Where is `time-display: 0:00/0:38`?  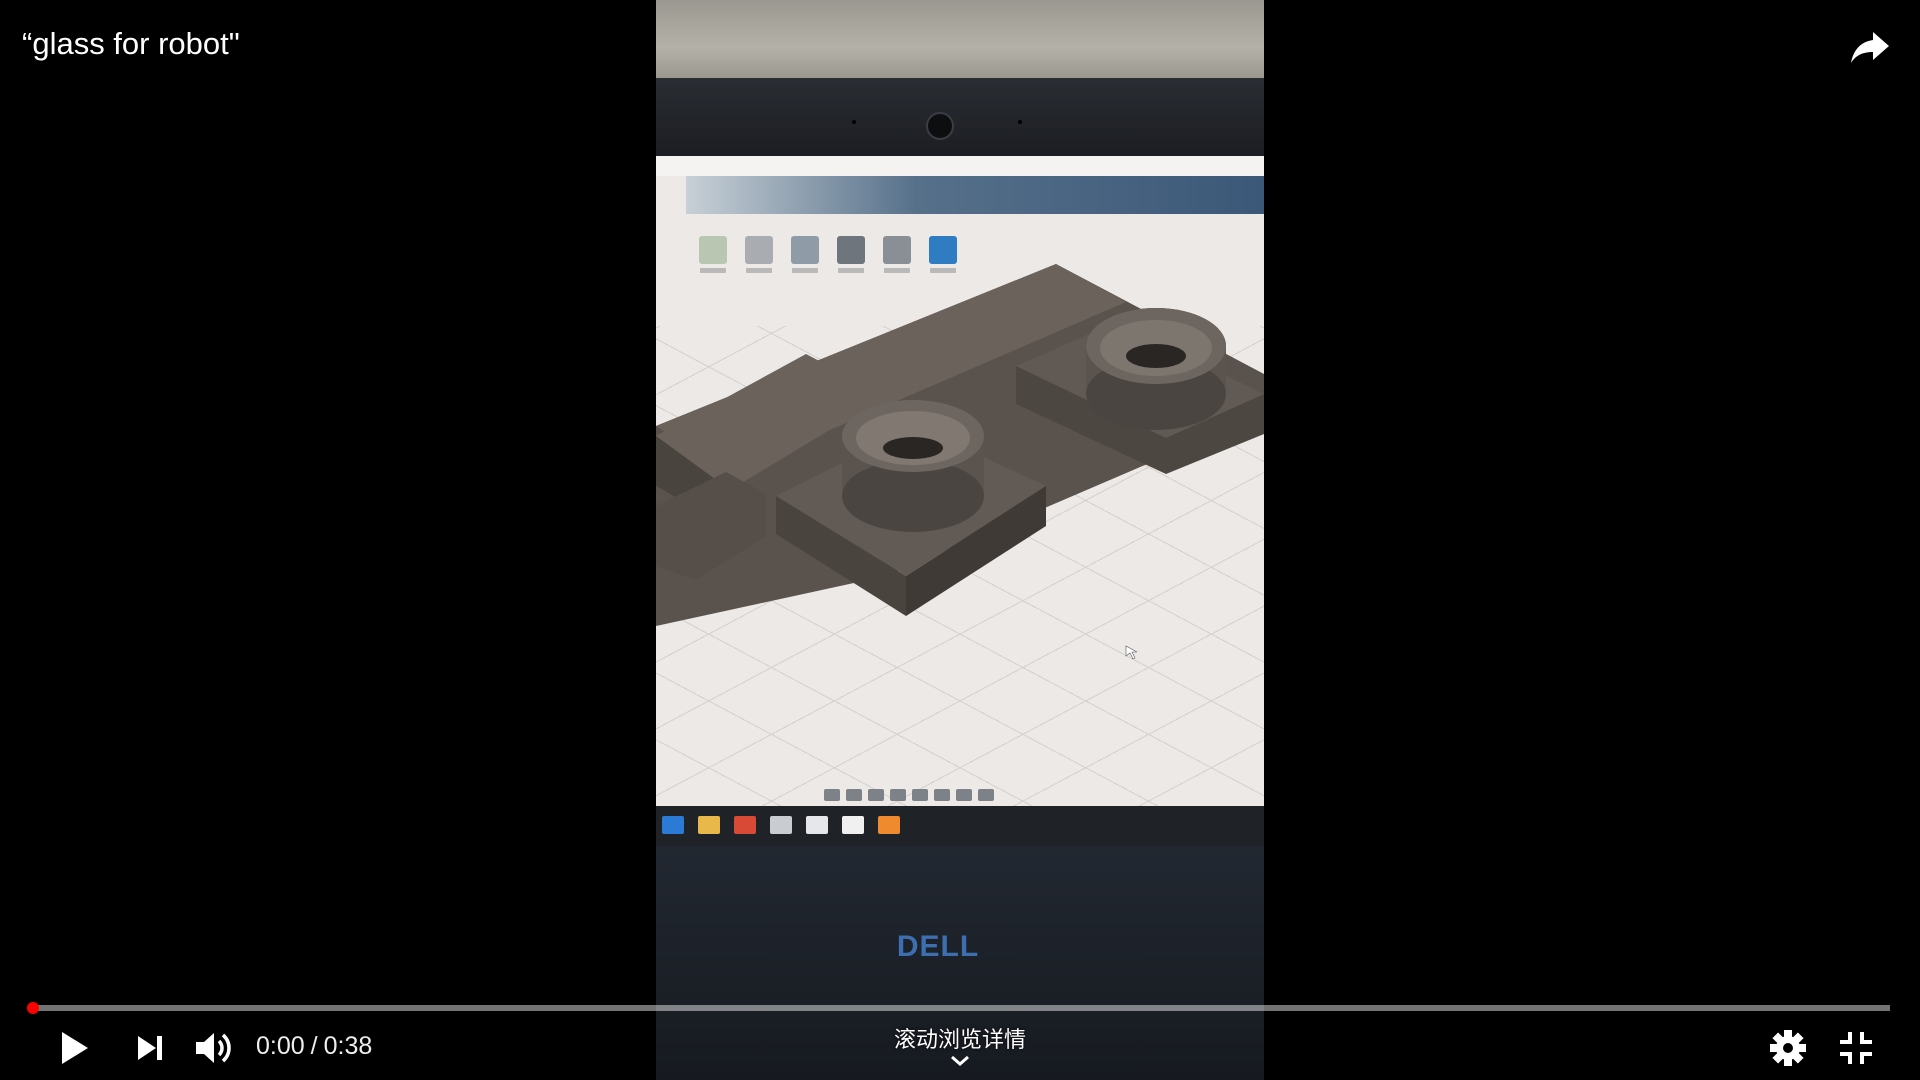 time-display: 0:00/0:38 is located at coordinates (314, 1046).